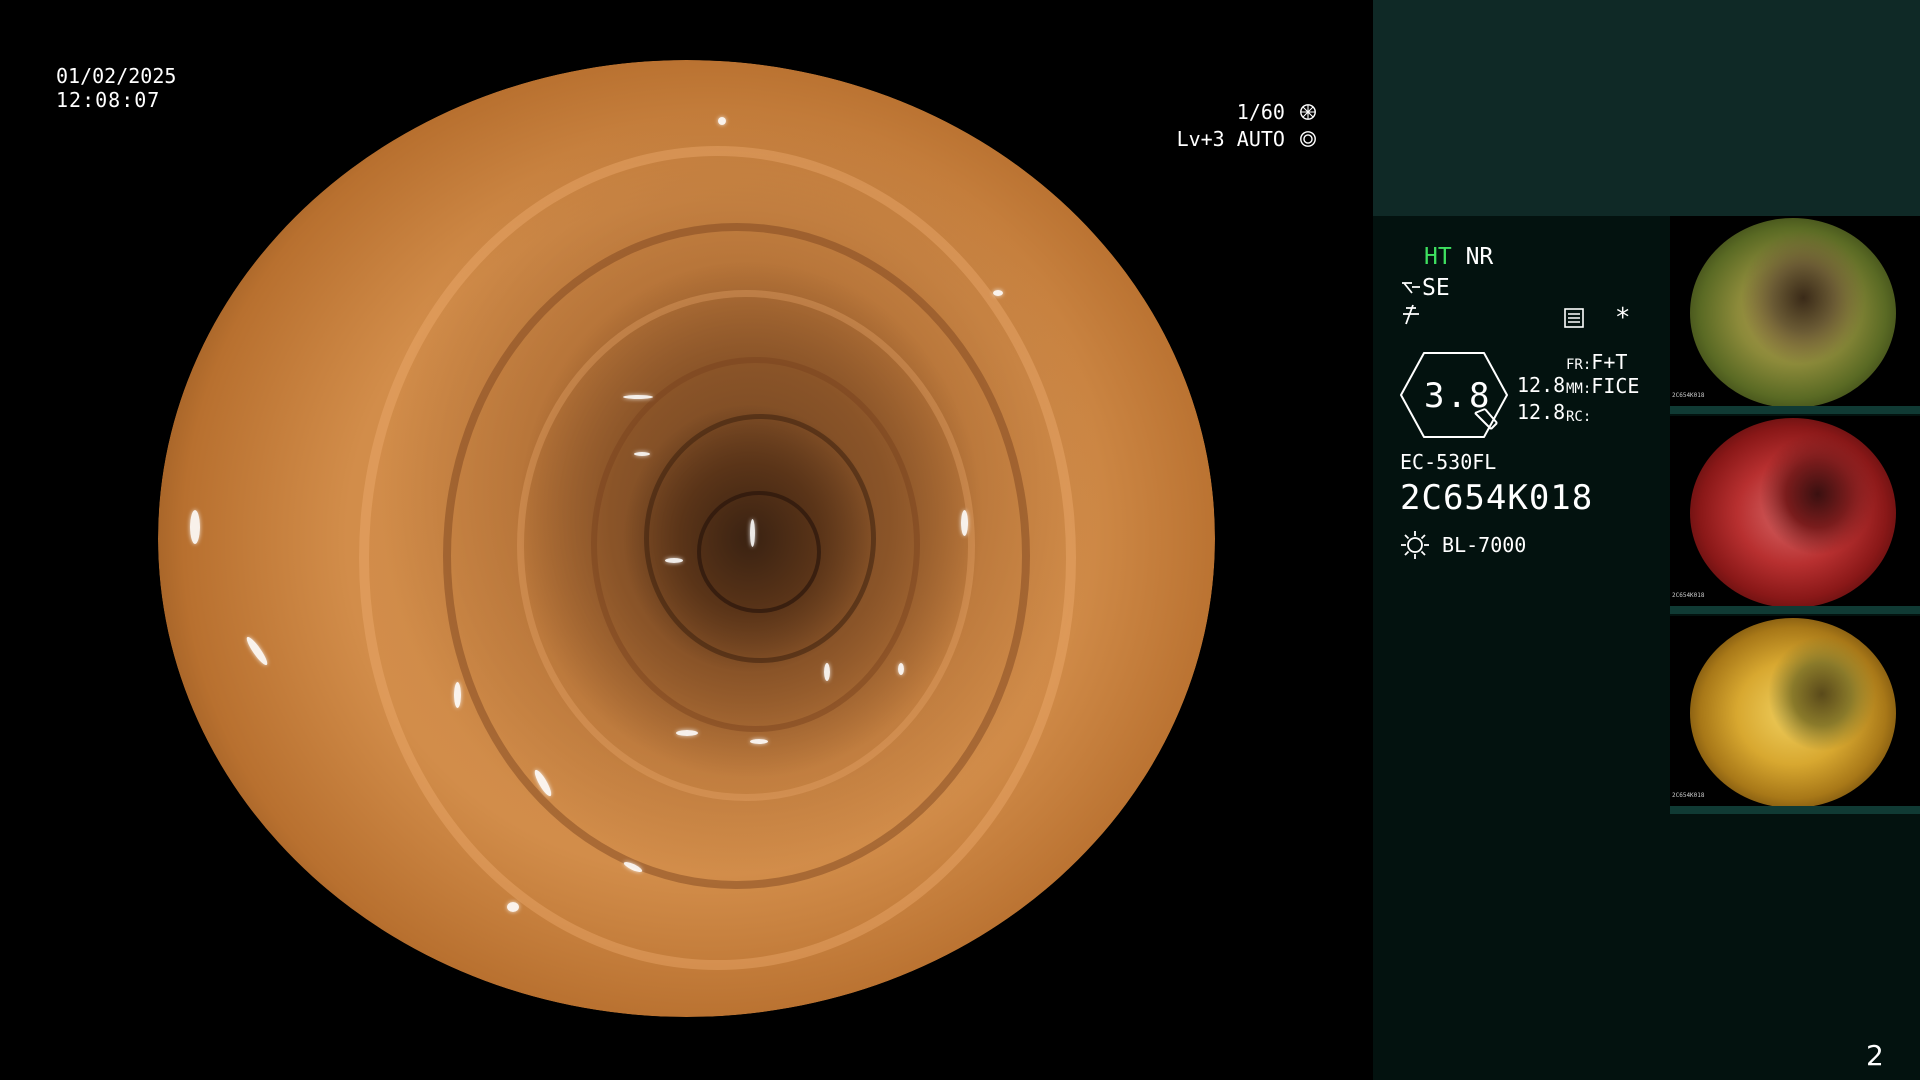 Image resolution: width=1920 pixels, height=1080 pixels. Describe the element at coordinates (1411, 288) in the screenshot. I see `structure-icon` at that location.